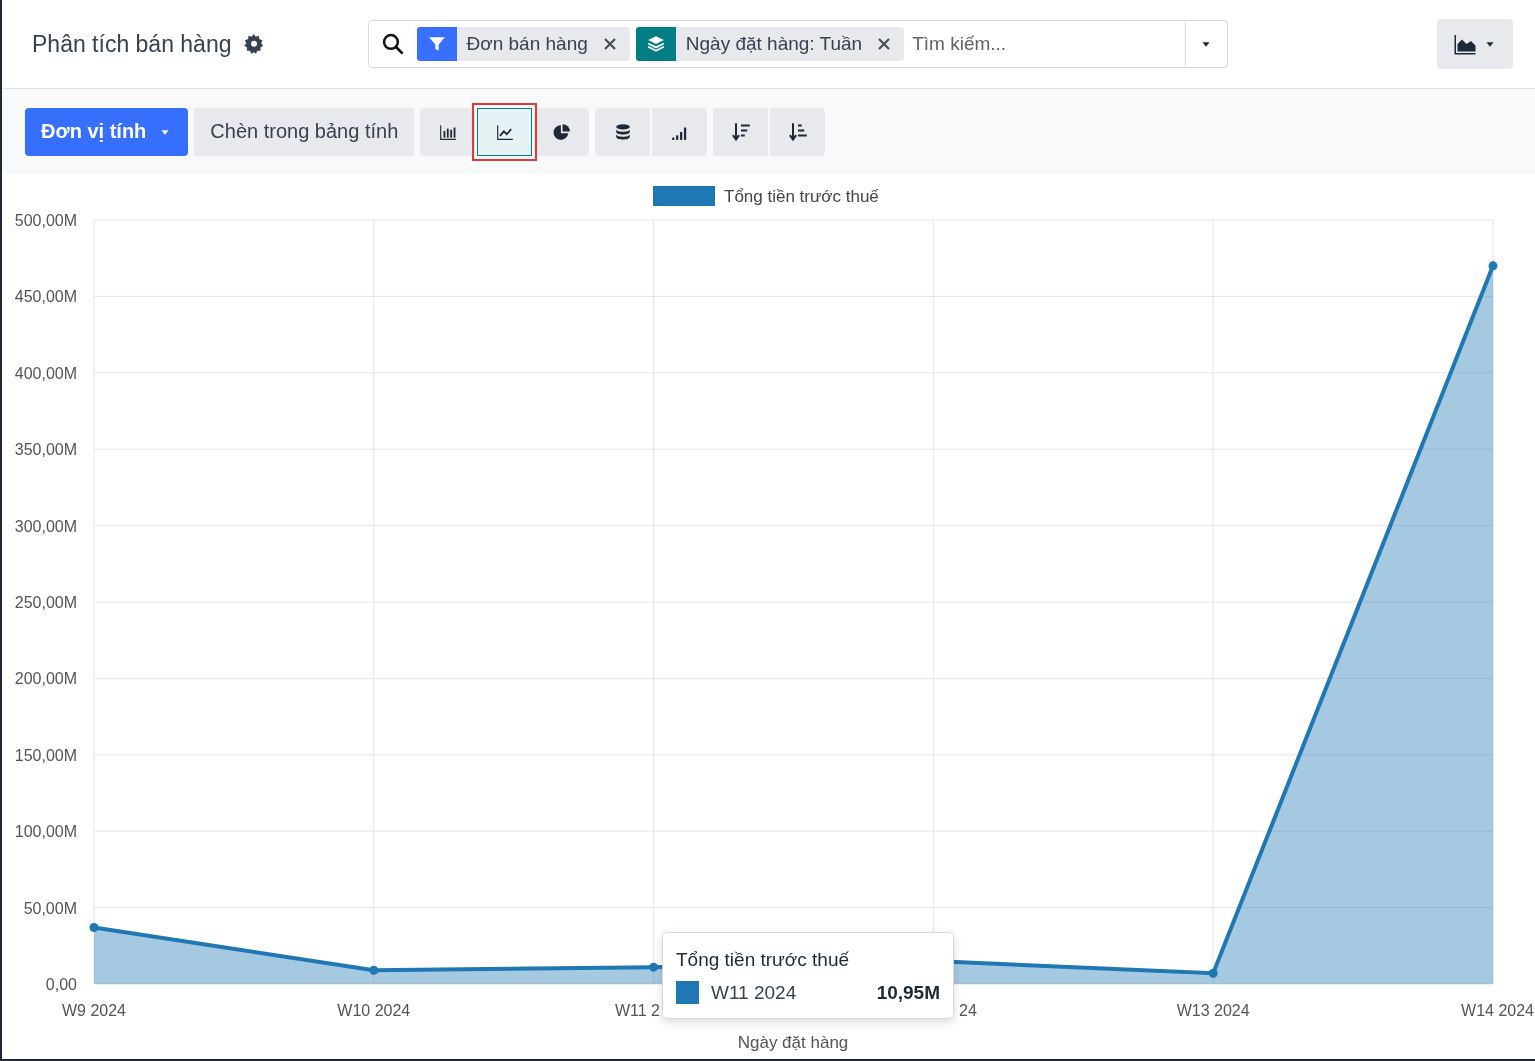  Describe the element at coordinates (1213, 1010) in the screenshot. I see `x-axis-label: W13 2024` at that location.